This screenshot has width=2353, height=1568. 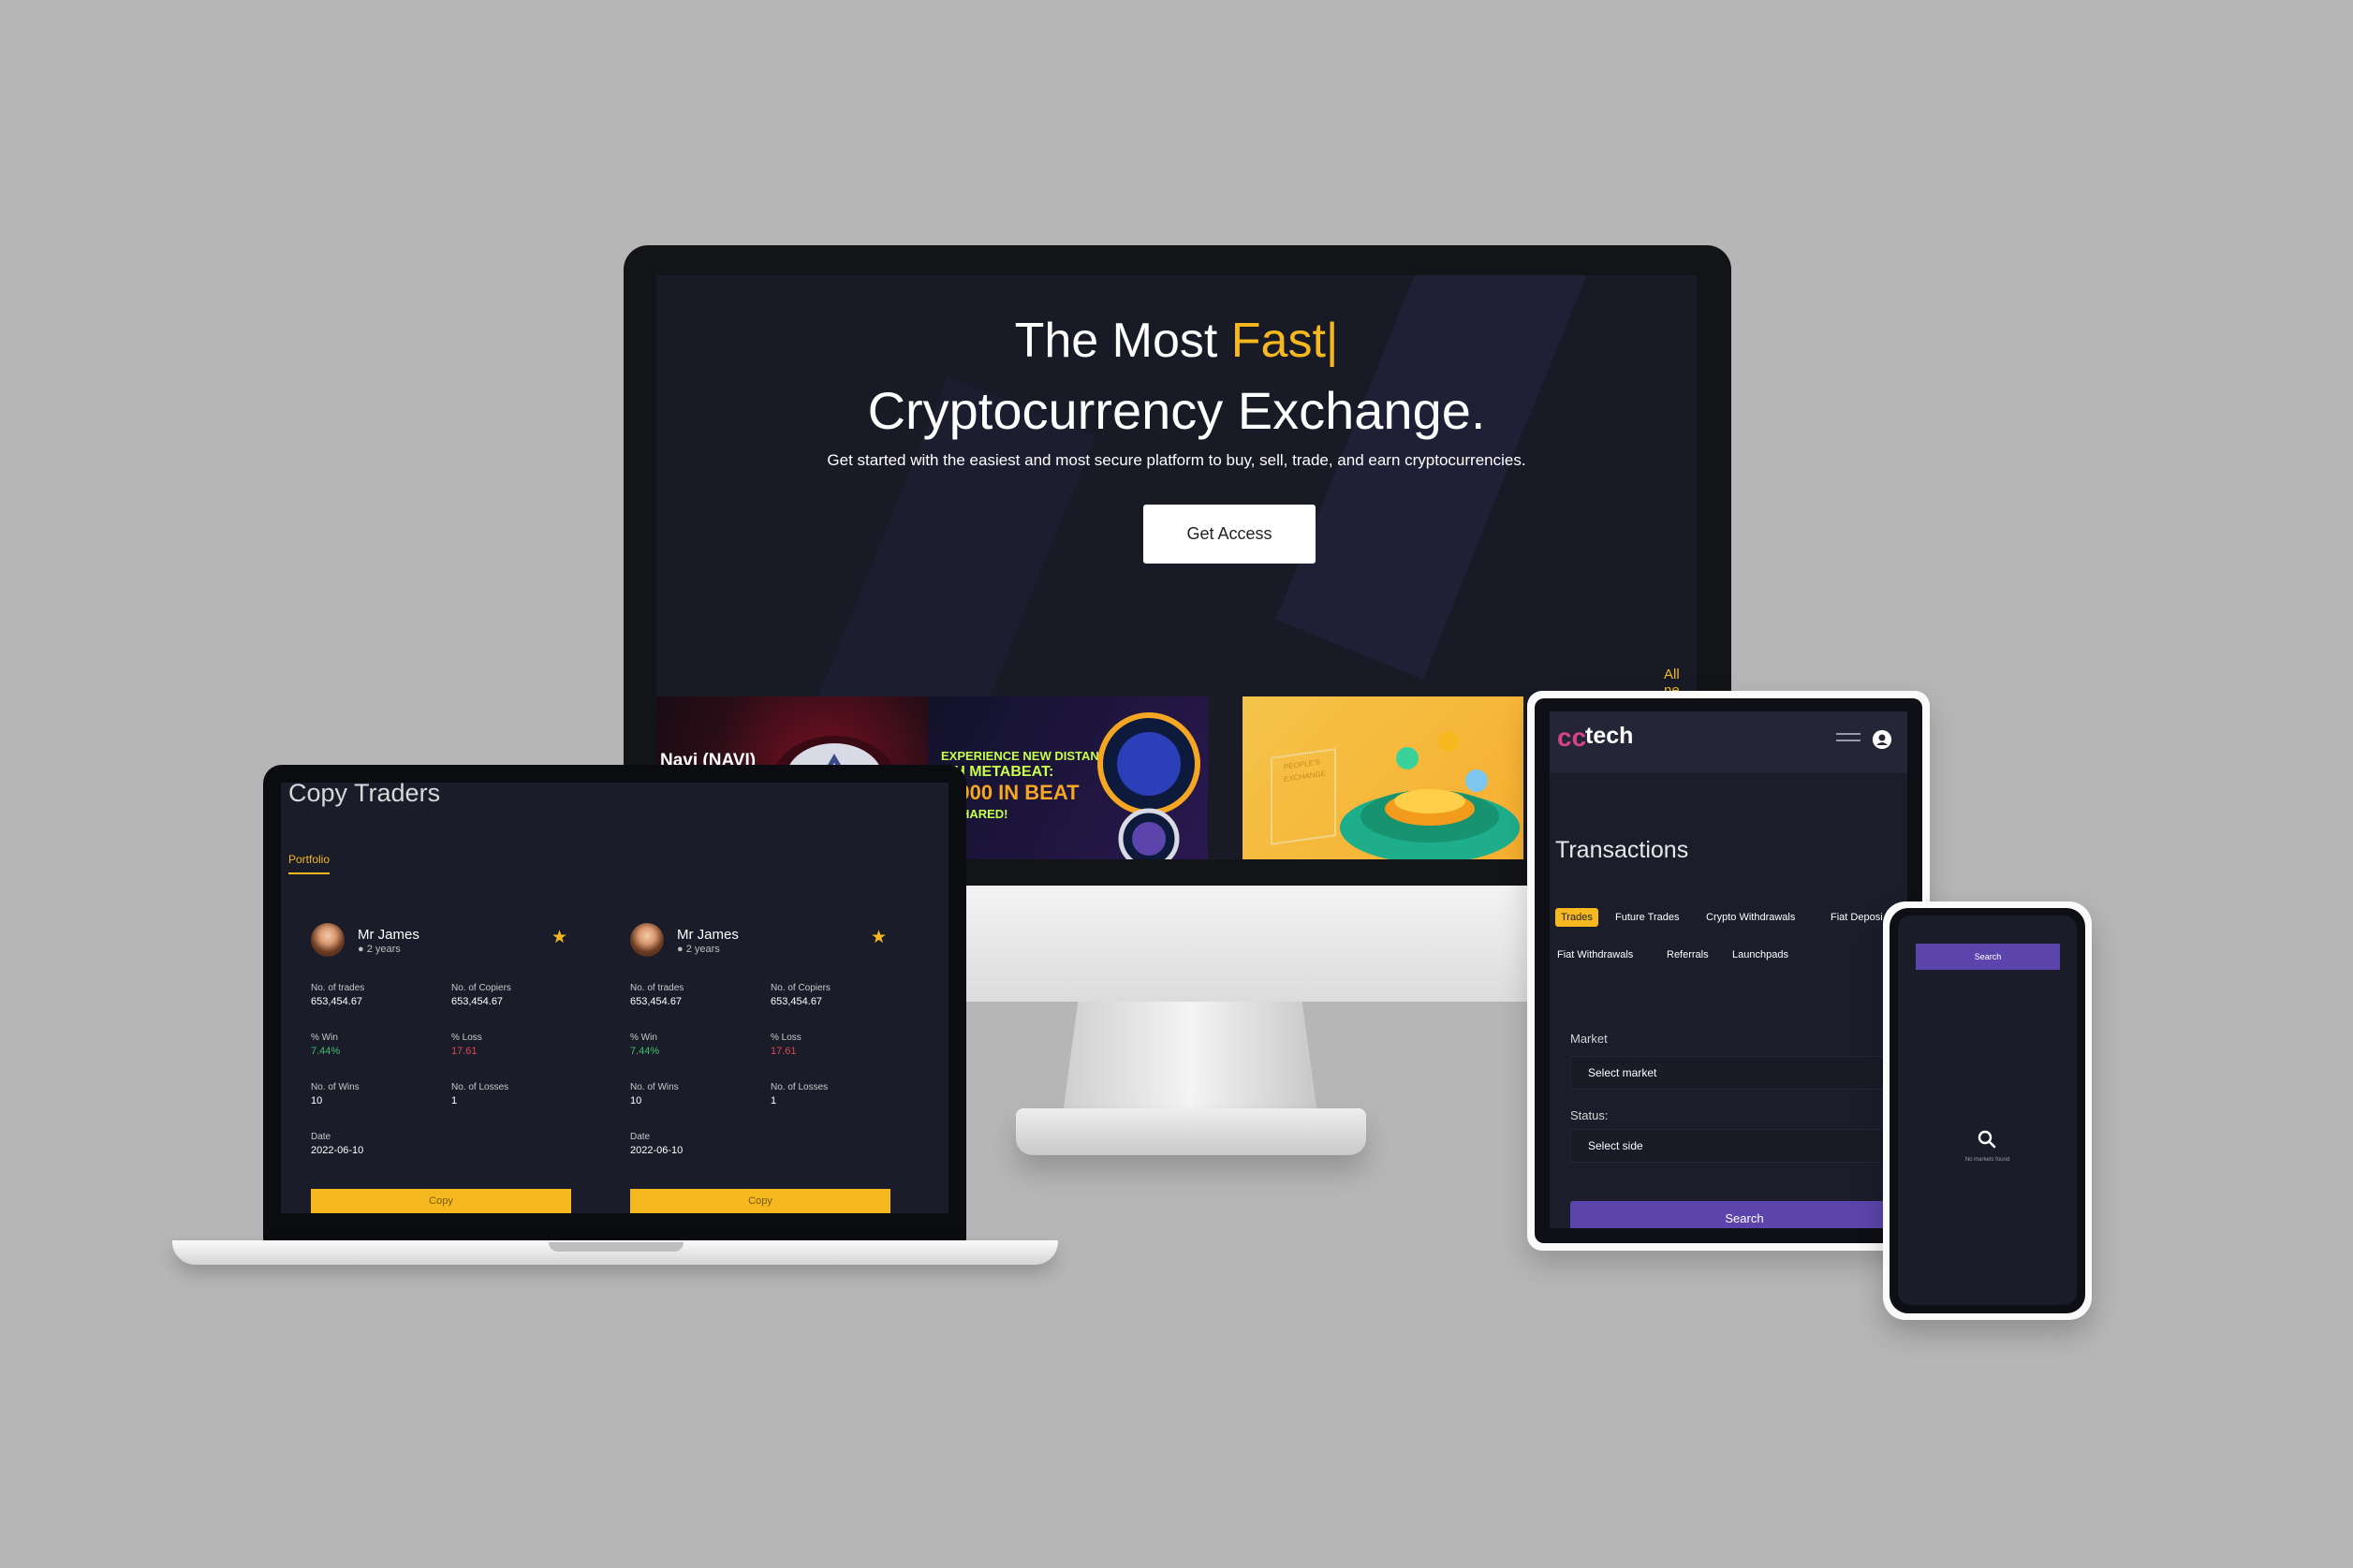 I want to click on monitor-base, so click(x=1191, y=1132).